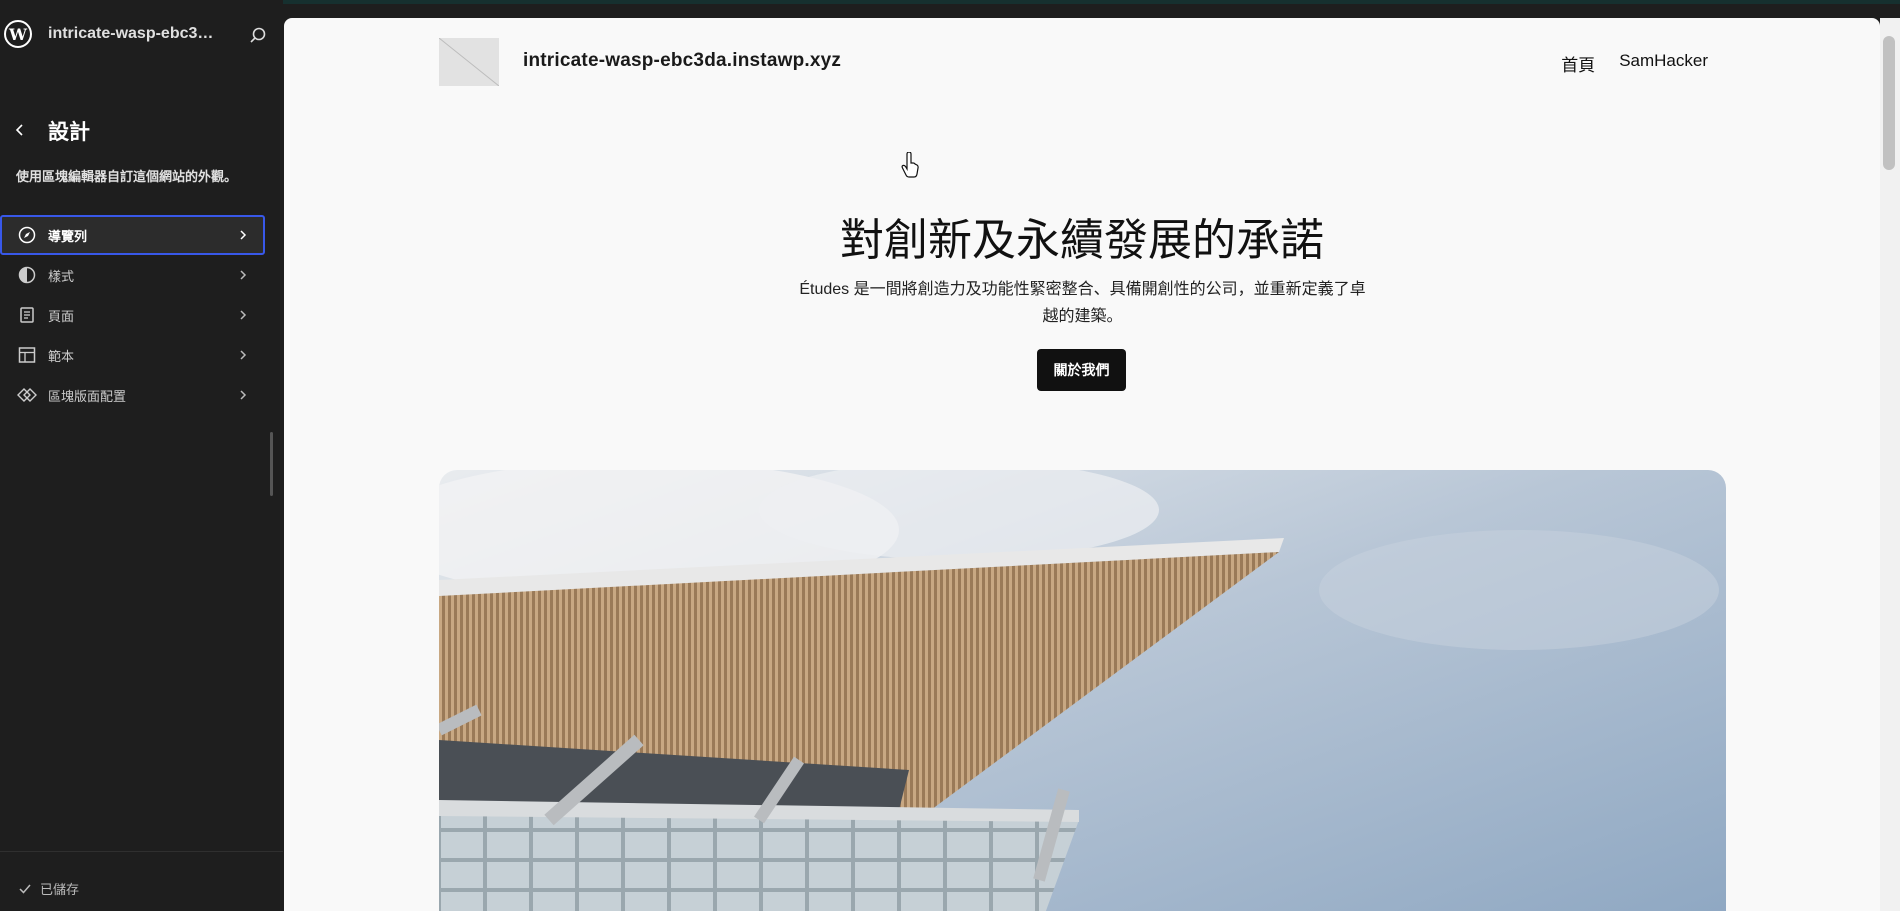 The height and width of the screenshot is (911, 1900). Describe the element at coordinates (950, 2) in the screenshot. I see `top-strip` at that location.